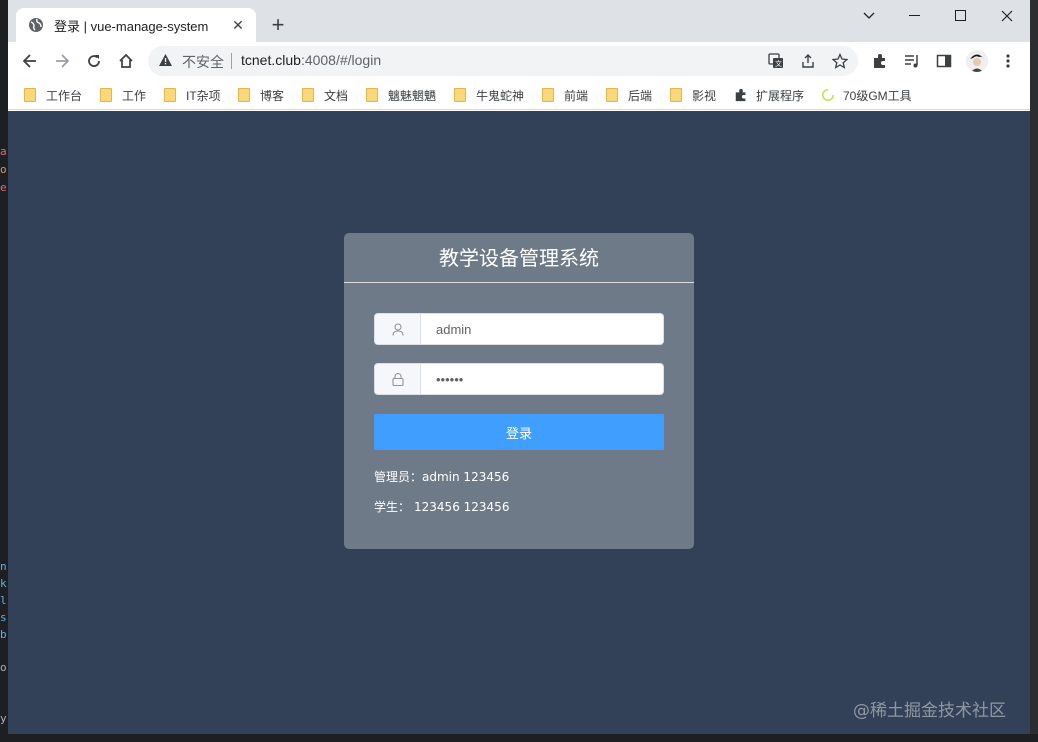 This screenshot has height=742, width=1038. I want to click on student-hint-credentials: 123456 123456, so click(462, 507).